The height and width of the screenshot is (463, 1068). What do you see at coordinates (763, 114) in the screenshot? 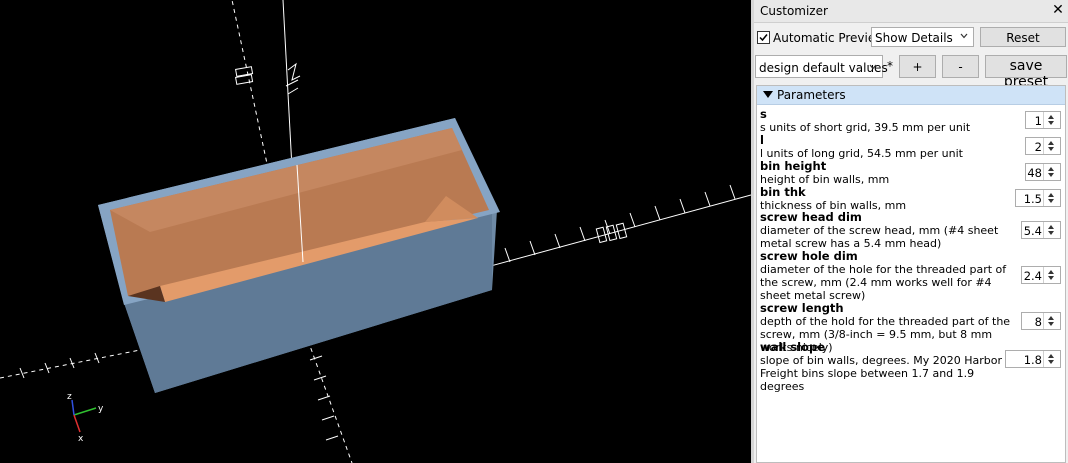
I see `param-name: s` at bounding box center [763, 114].